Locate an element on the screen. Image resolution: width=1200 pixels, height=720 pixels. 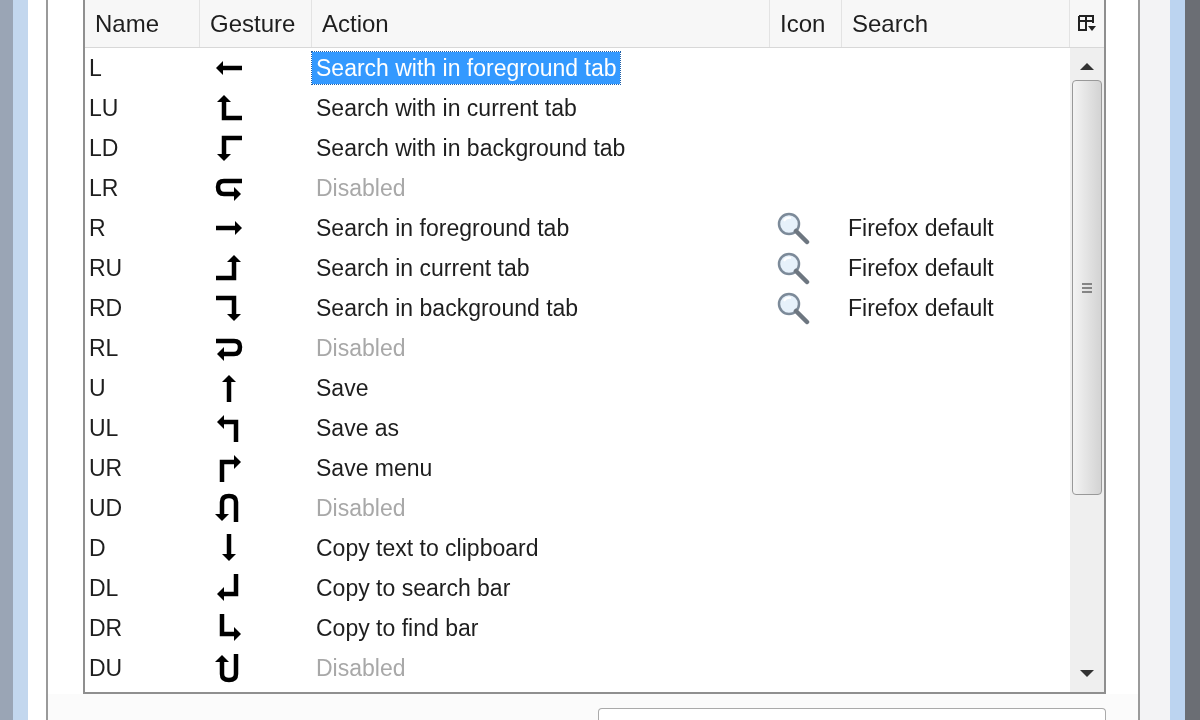
column-header: Action is located at coordinates (541, 23).